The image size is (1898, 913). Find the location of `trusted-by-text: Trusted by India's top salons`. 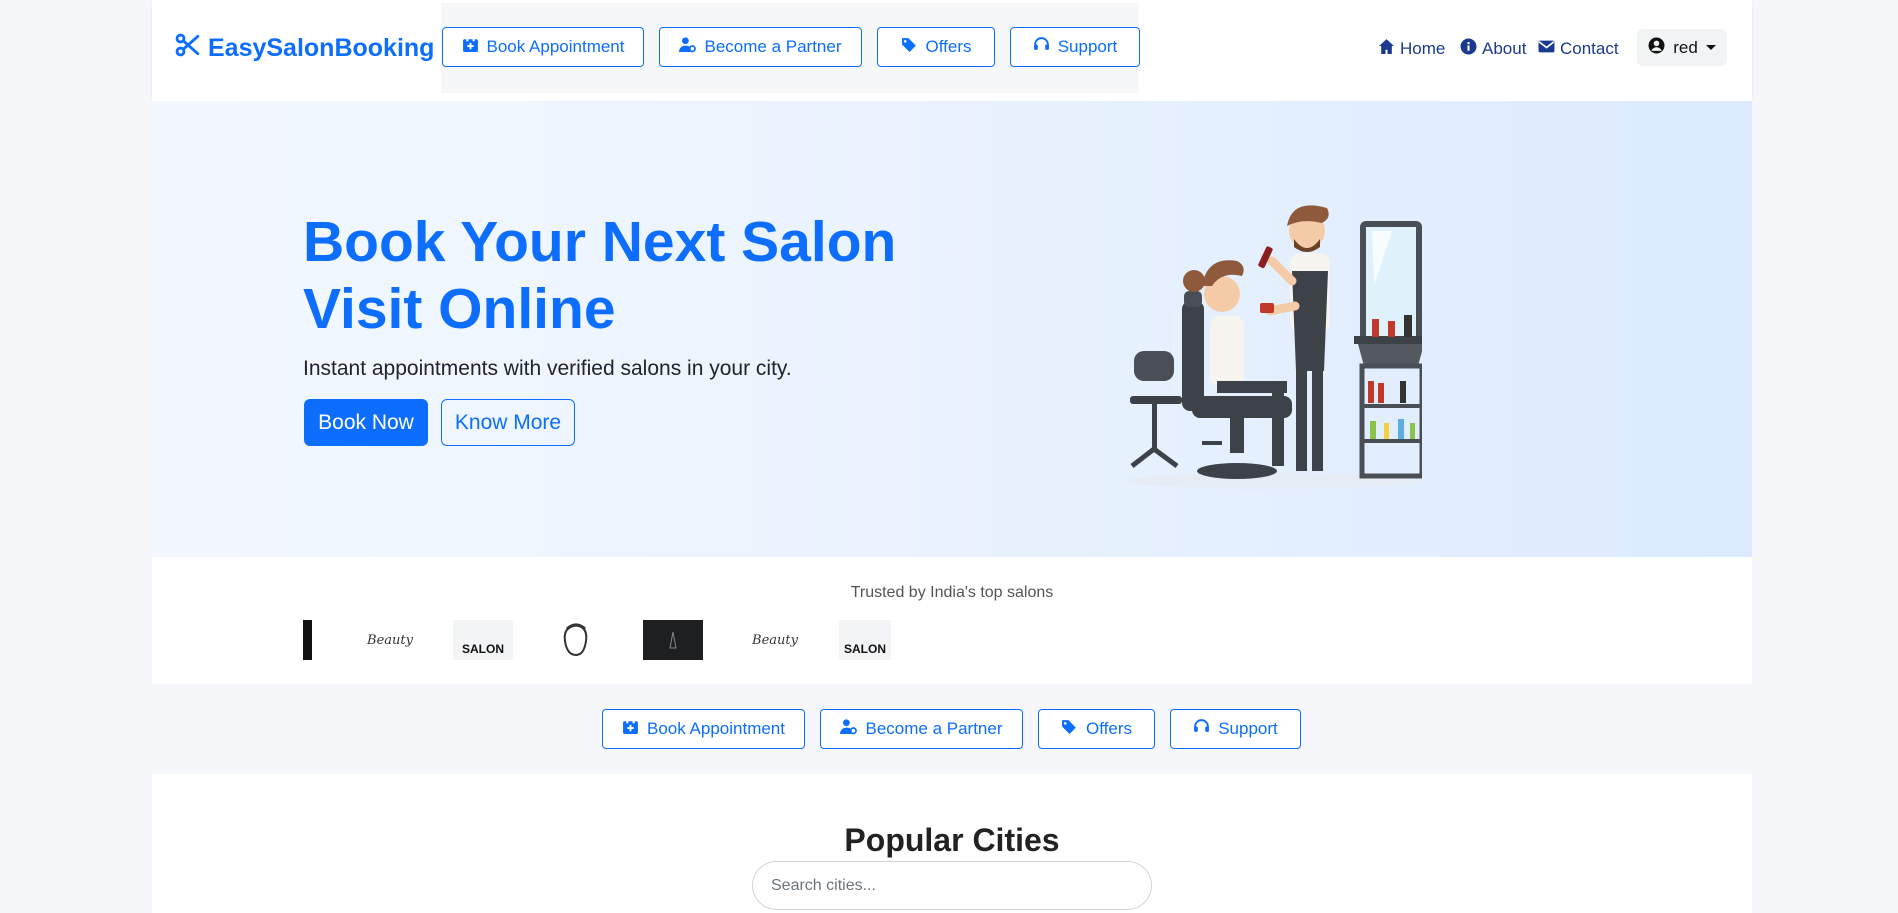

trusted-by-text: Trusted by India's top salons is located at coordinates (952, 592).